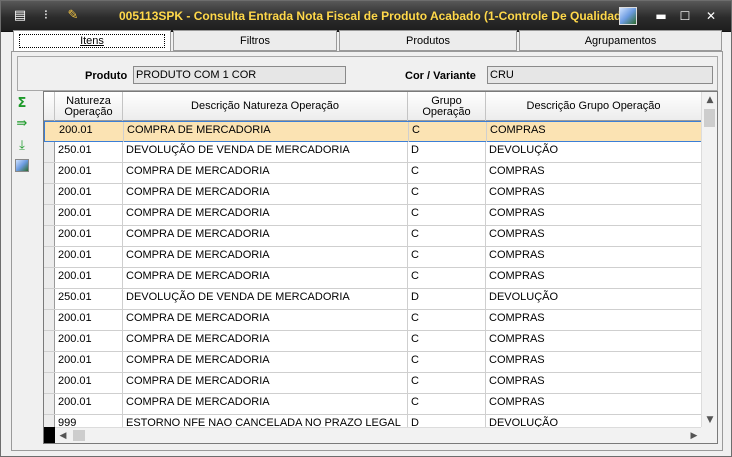  I want to click on tab-filtros: Filtros, so click(255, 40).